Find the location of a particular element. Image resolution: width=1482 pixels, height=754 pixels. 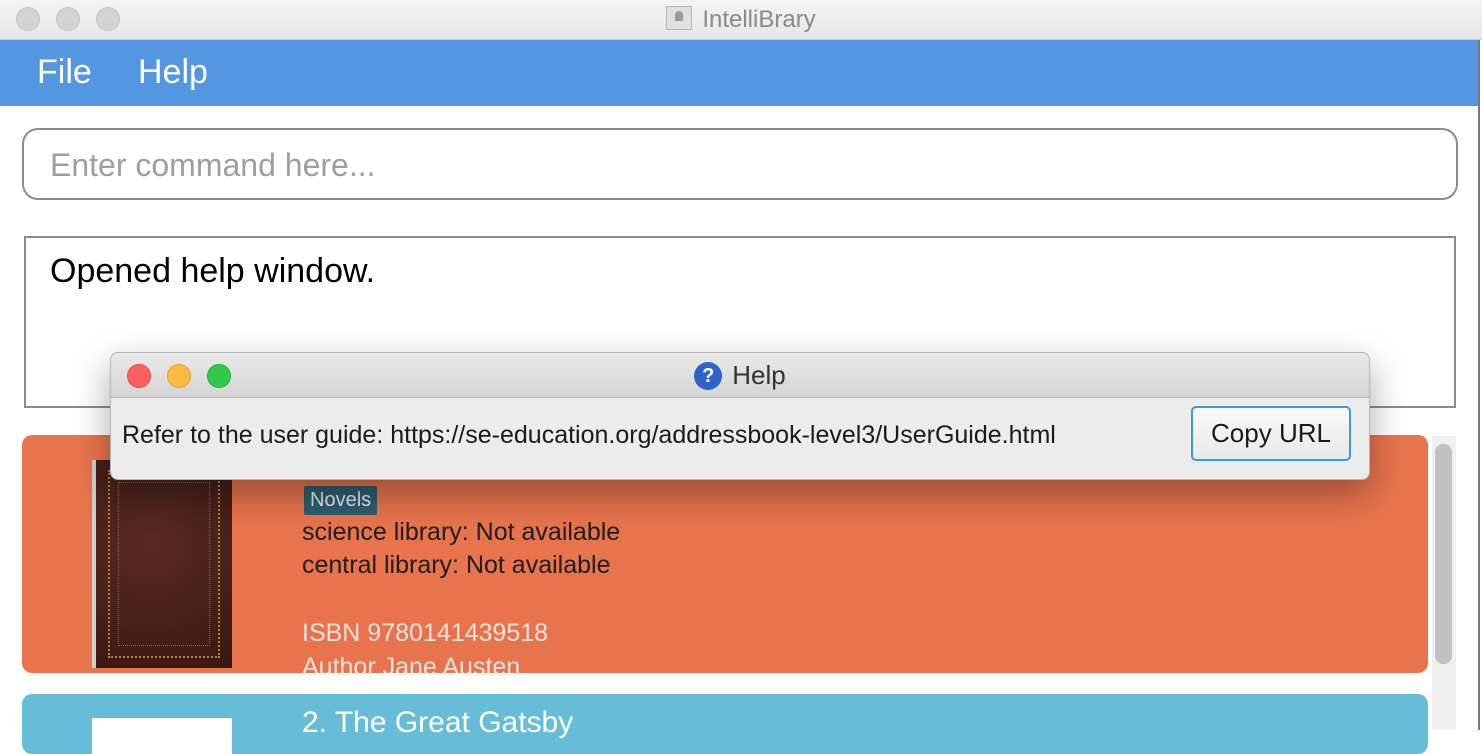

command-input is located at coordinates (740, 165).